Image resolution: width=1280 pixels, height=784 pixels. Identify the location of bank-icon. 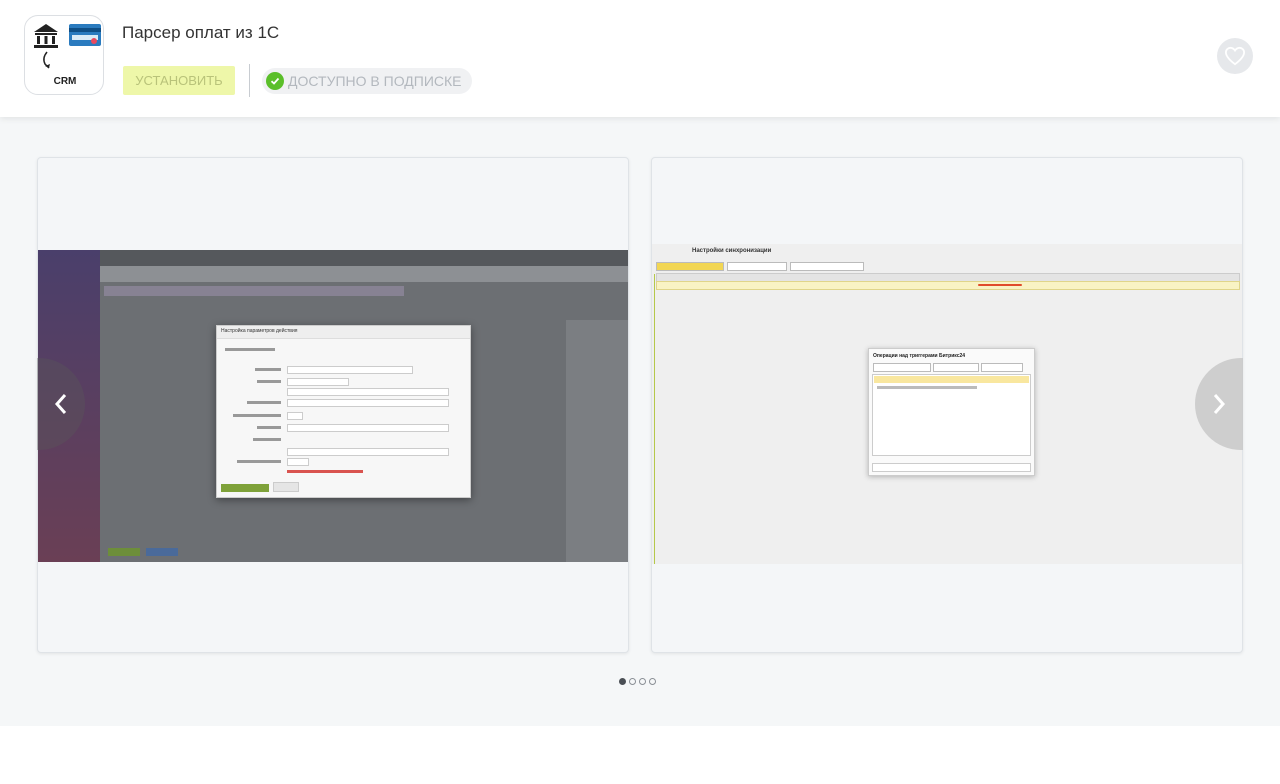
(67, 46).